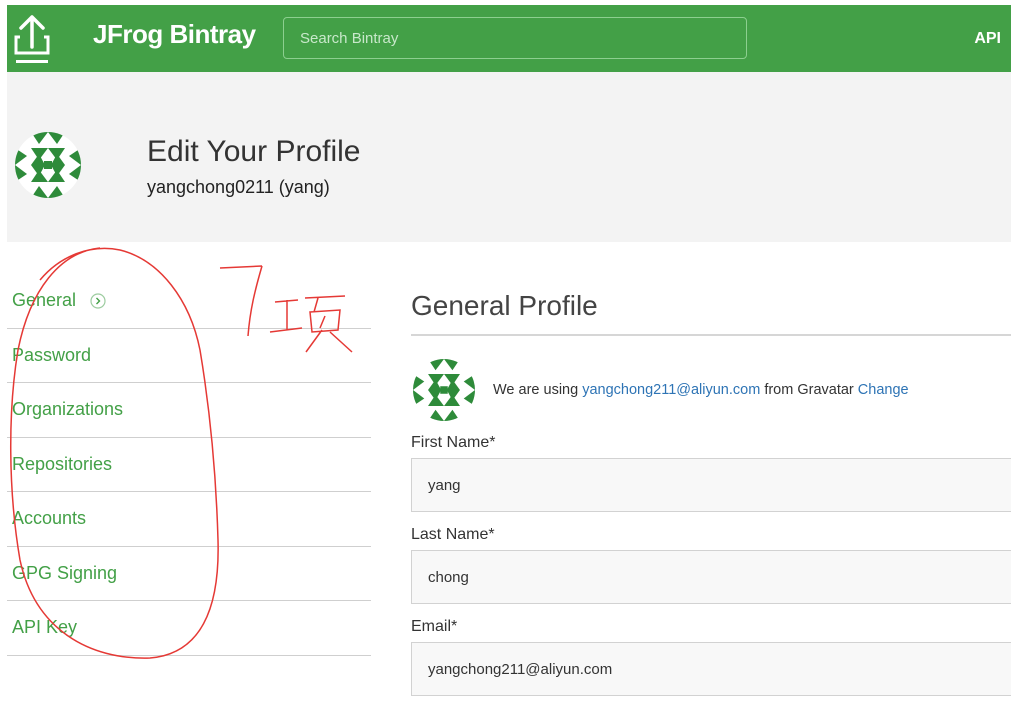 This screenshot has height=725, width=1011. Describe the element at coordinates (62, 463) in the screenshot. I see `sidebar-item-label: Repositories` at that location.